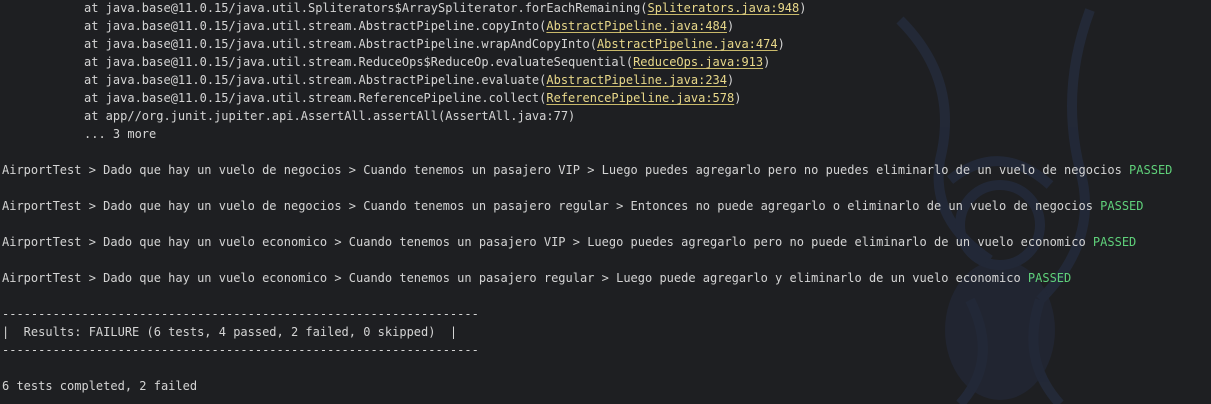 This screenshot has width=1211, height=404. Describe the element at coordinates (120, 134) in the screenshot. I see `stack-trace-more: ... 3 more` at that location.